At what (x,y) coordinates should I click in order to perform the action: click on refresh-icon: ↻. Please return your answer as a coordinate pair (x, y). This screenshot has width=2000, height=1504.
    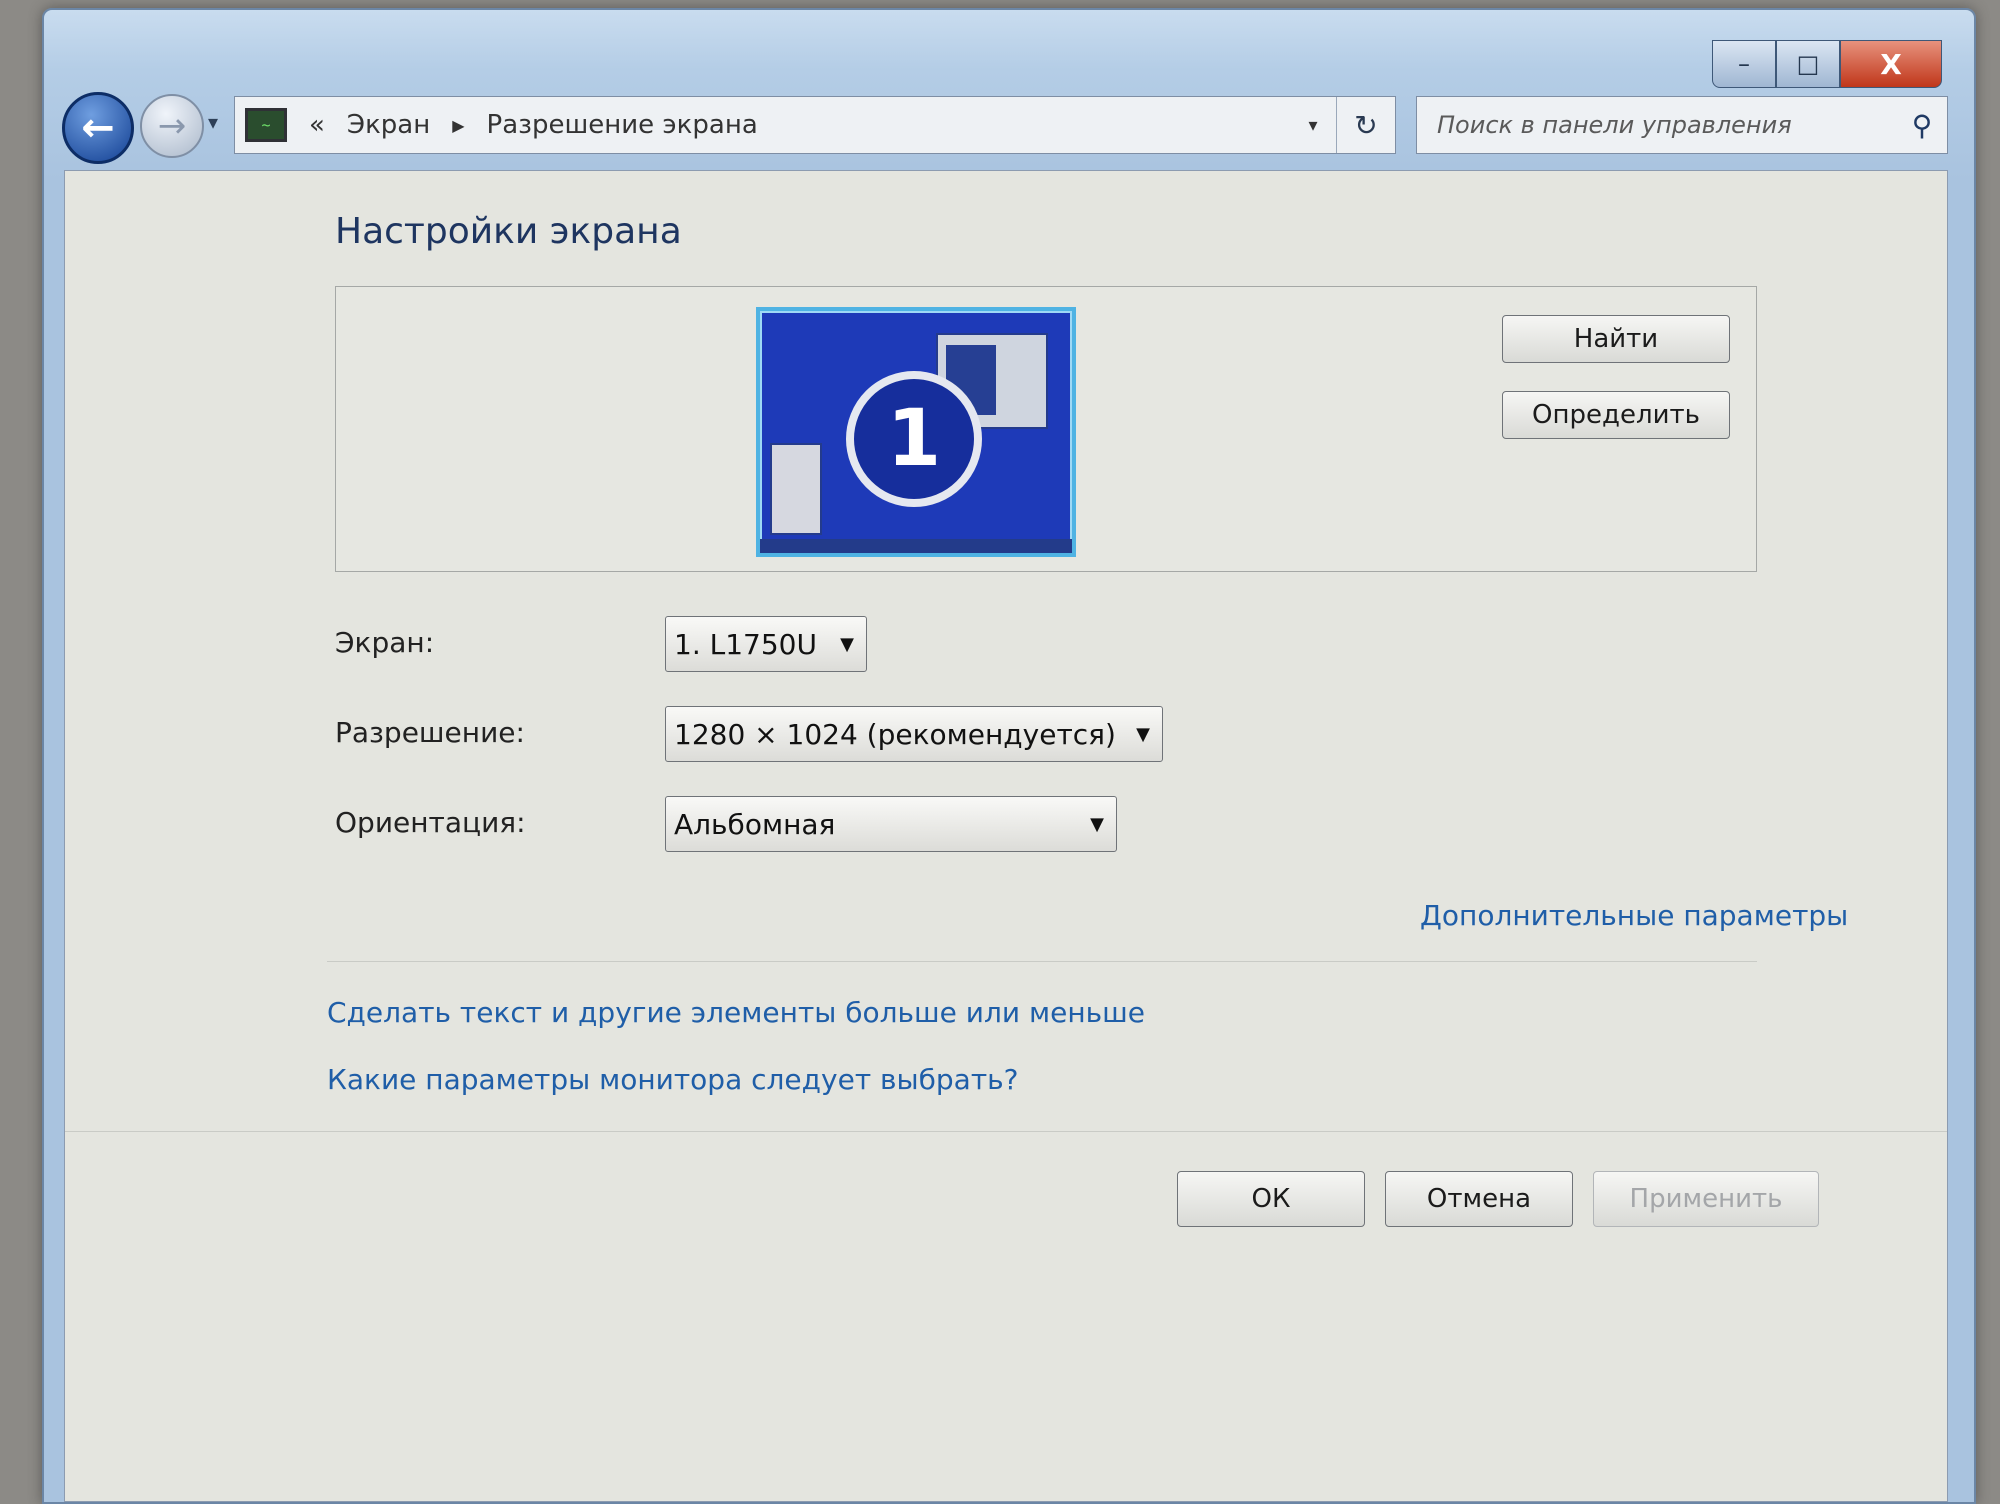
    Looking at the image, I should click on (1365, 125).